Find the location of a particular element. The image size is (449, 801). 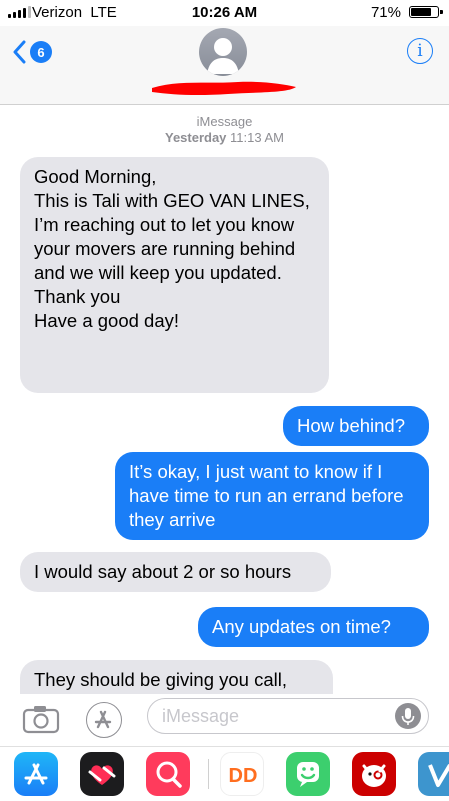

service-label: iMessage is located at coordinates (224, 121).